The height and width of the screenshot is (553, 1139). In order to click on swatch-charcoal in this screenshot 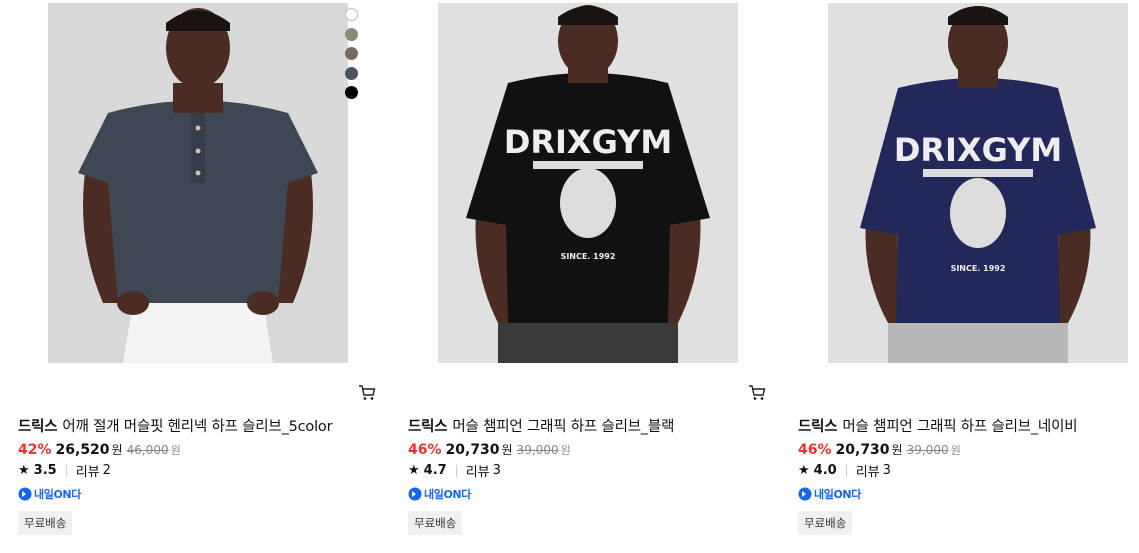, I will do `click(351, 73)`.